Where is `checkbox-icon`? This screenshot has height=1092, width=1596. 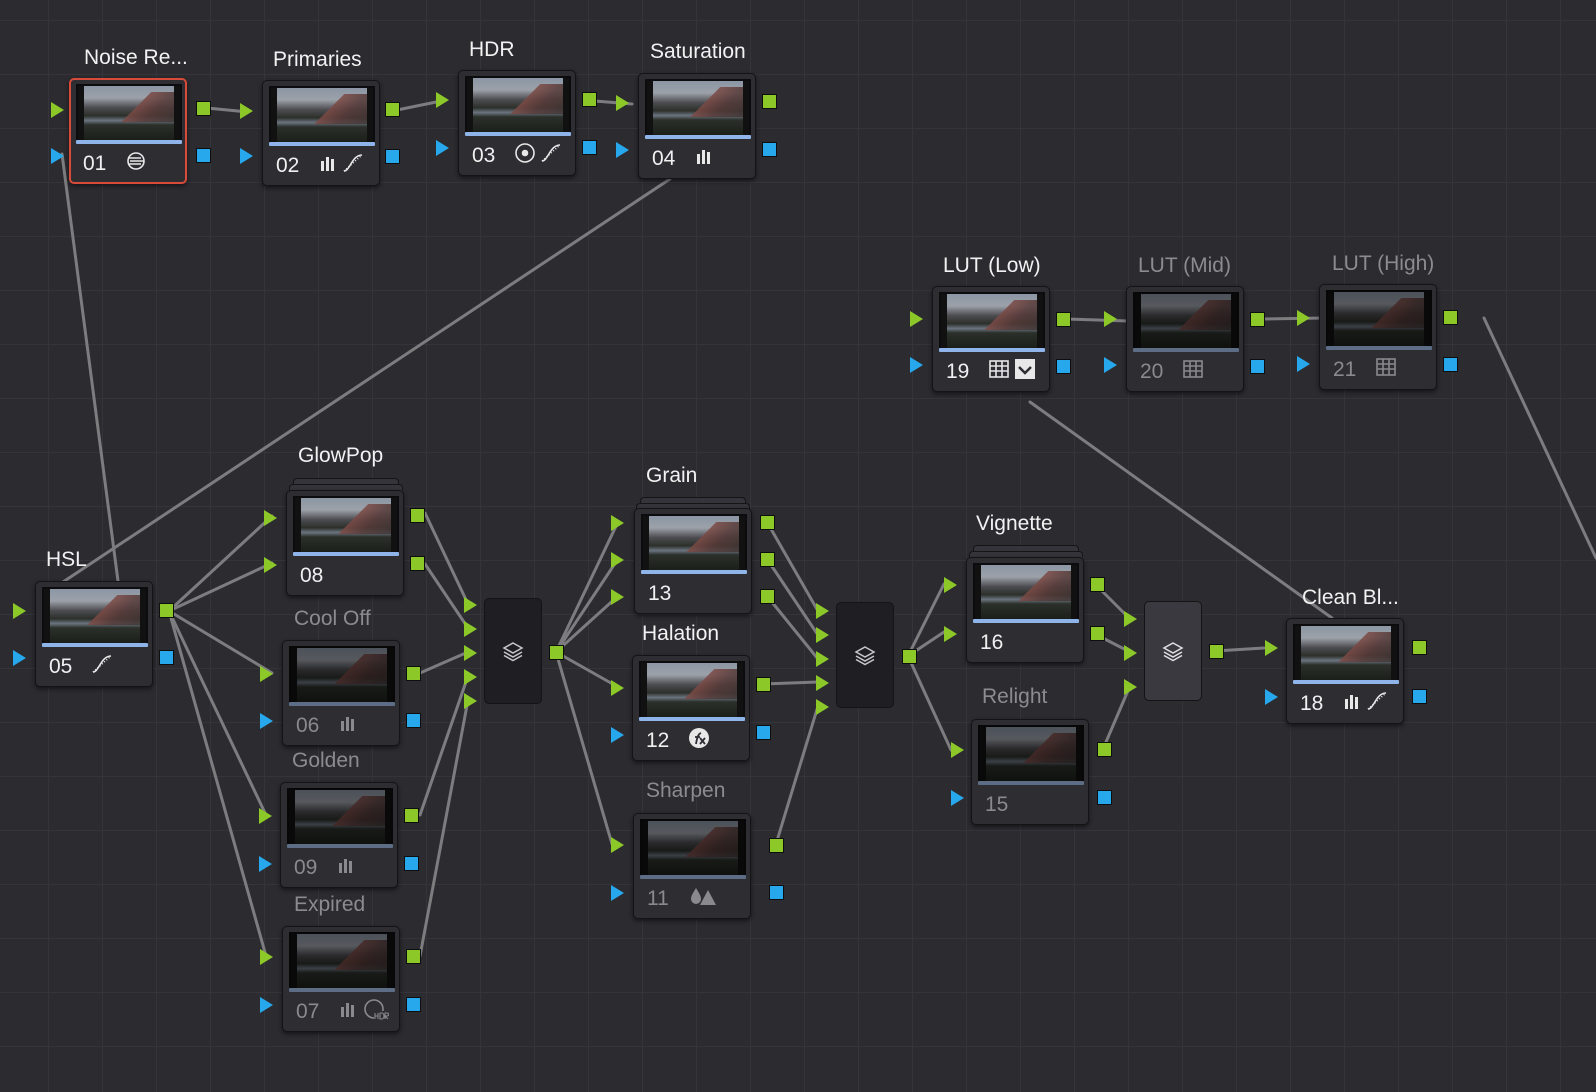 checkbox-icon is located at coordinates (1025, 369).